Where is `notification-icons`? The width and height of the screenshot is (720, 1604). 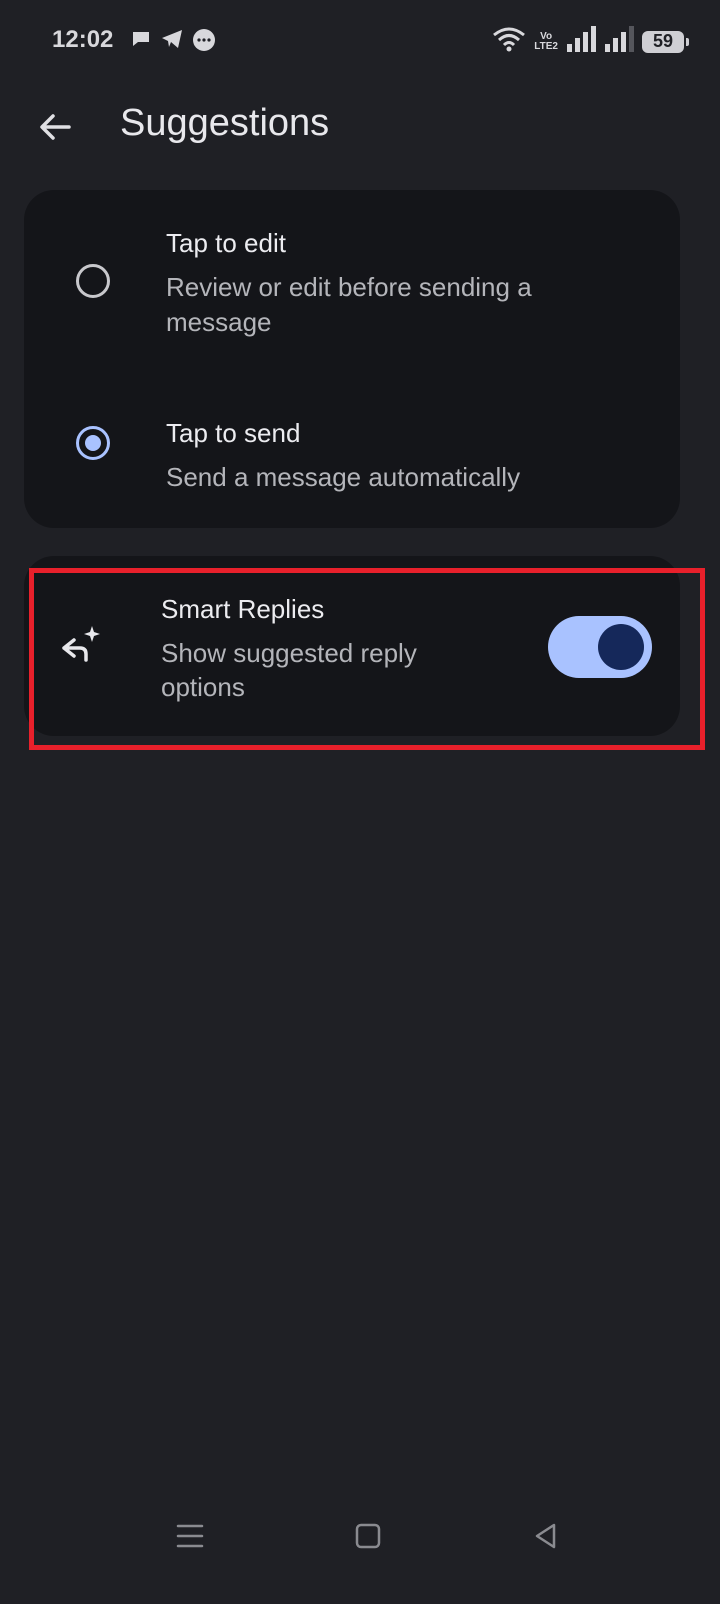 notification-icons is located at coordinates (173, 42).